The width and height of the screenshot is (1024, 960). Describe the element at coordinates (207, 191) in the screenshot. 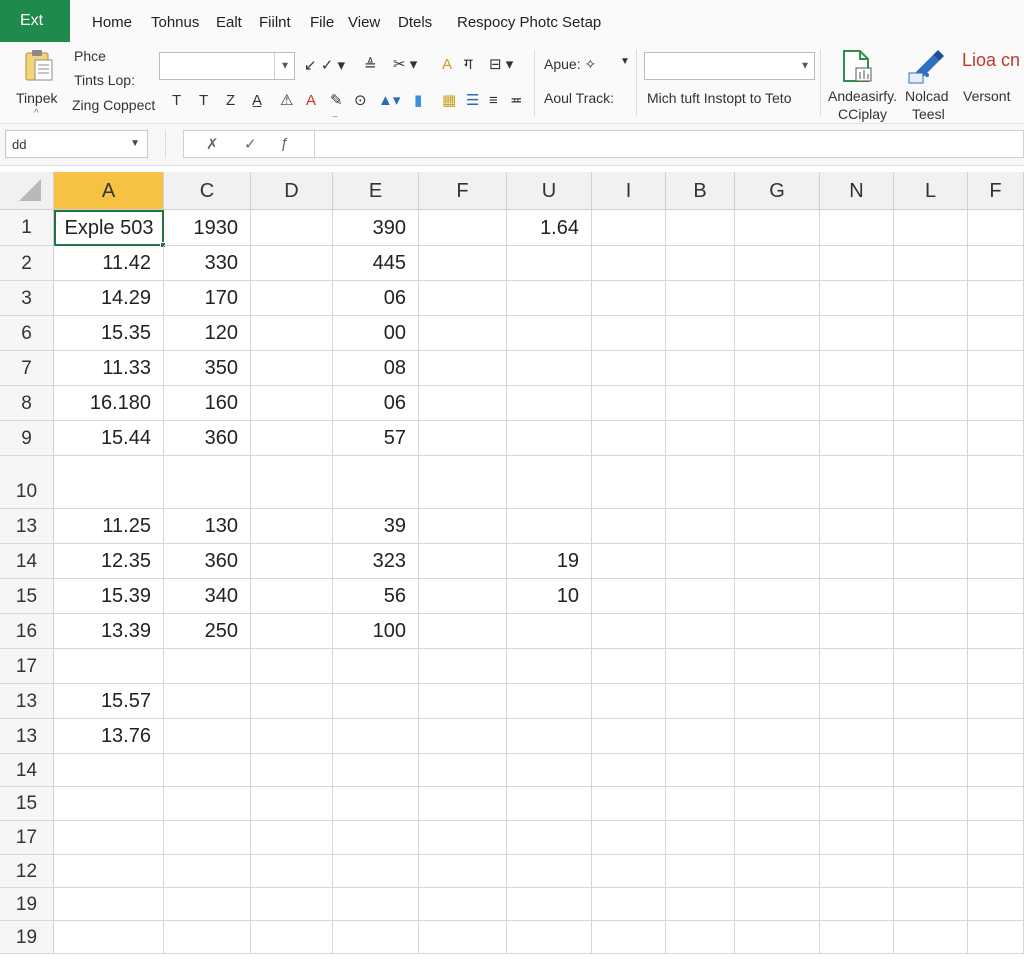

I see `column-header: C` at that location.